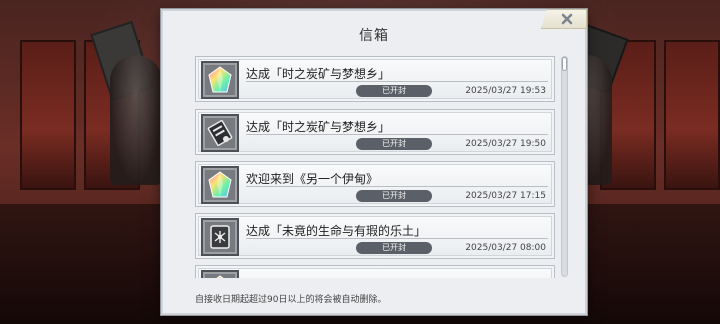 Image resolution: width=720 pixels, height=324 pixels. I want to click on mail-item: 达成「未竟的生命与有瑕的乐土」 已开封 2025/03/27 08:00, so click(375, 236).